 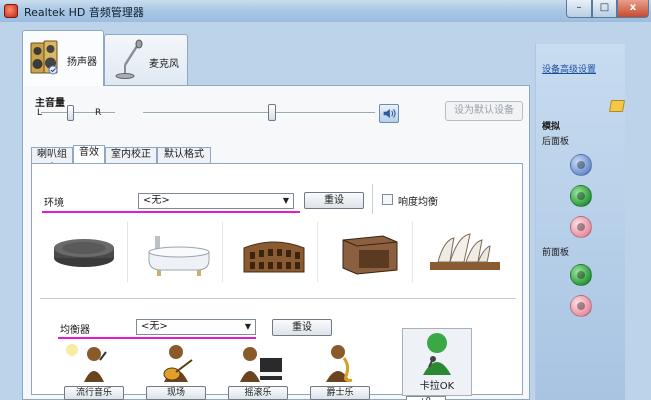 I want to click on front-green-jack, so click(x=581, y=275).